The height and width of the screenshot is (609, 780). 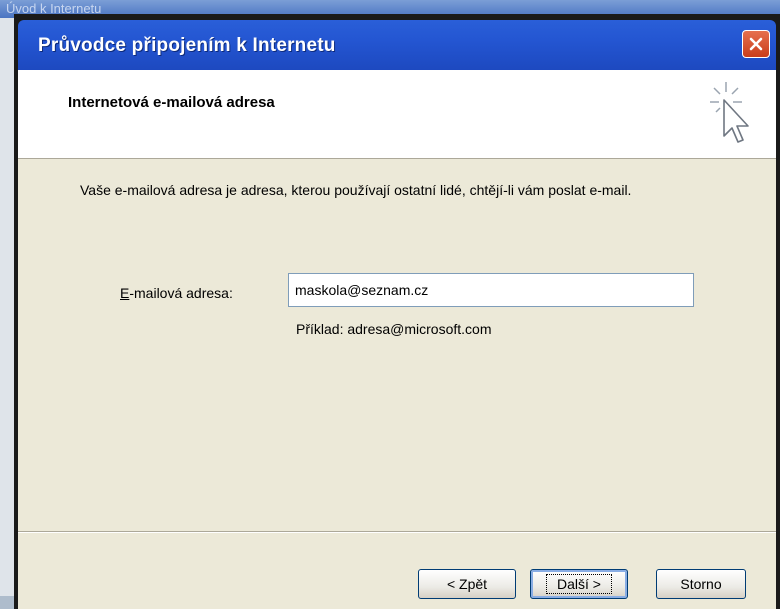 What do you see at coordinates (171, 102) in the screenshot?
I see `page-title: Internetová e-mailová adresa` at bounding box center [171, 102].